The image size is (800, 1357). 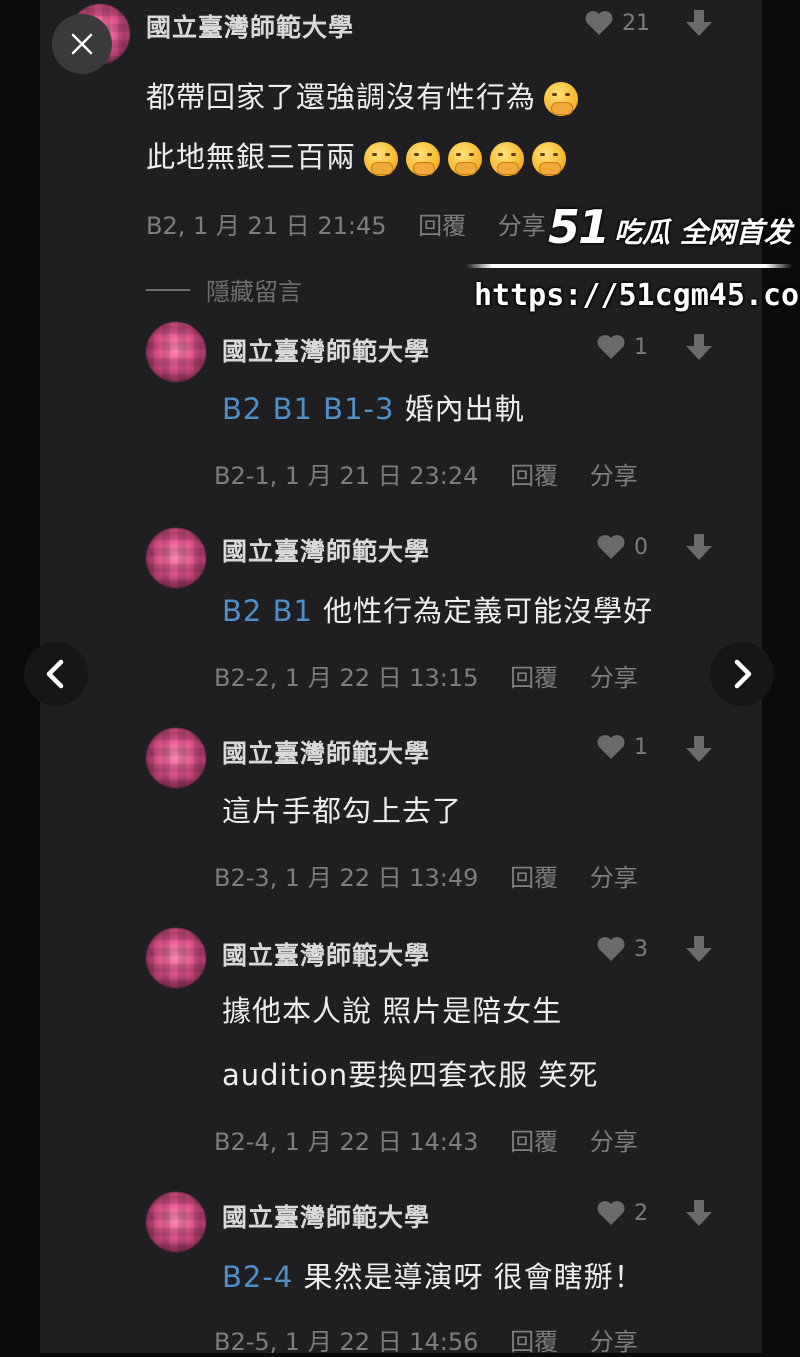 What do you see at coordinates (346, 878) in the screenshot?
I see `comment-id-time: B2-3, 1 月 22 日 13:49` at bounding box center [346, 878].